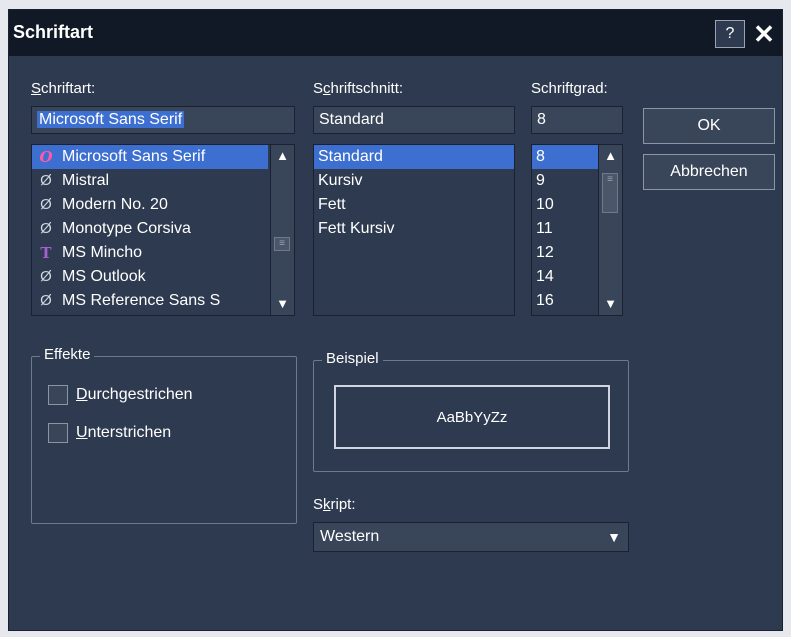 The width and height of the screenshot is (791, 637). I want to click on script-label: Skript:, so click(334, 504).